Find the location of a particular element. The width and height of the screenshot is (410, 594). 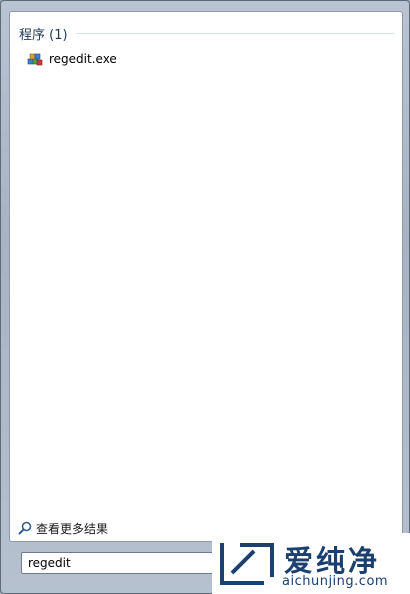

result-item-regedit: regedit.exe is located at coordinates (75, 59).